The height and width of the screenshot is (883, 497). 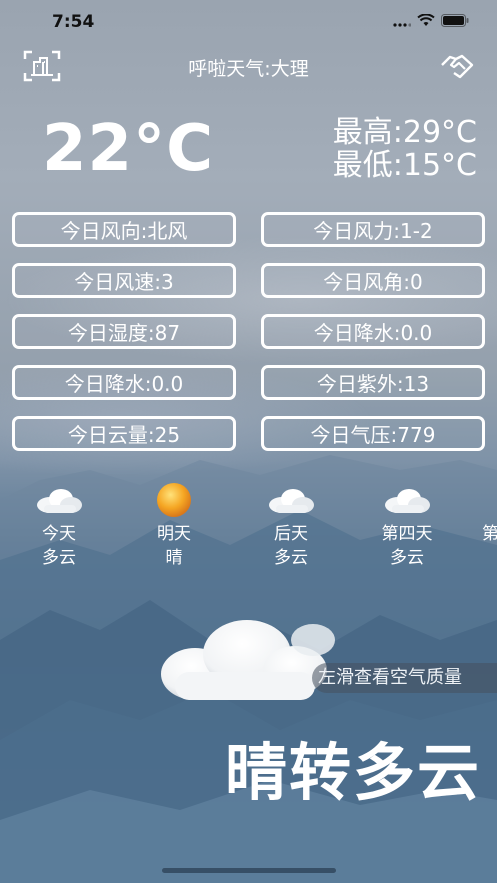 I want to click on status-time: 7:54, so click(x=73, y=22).